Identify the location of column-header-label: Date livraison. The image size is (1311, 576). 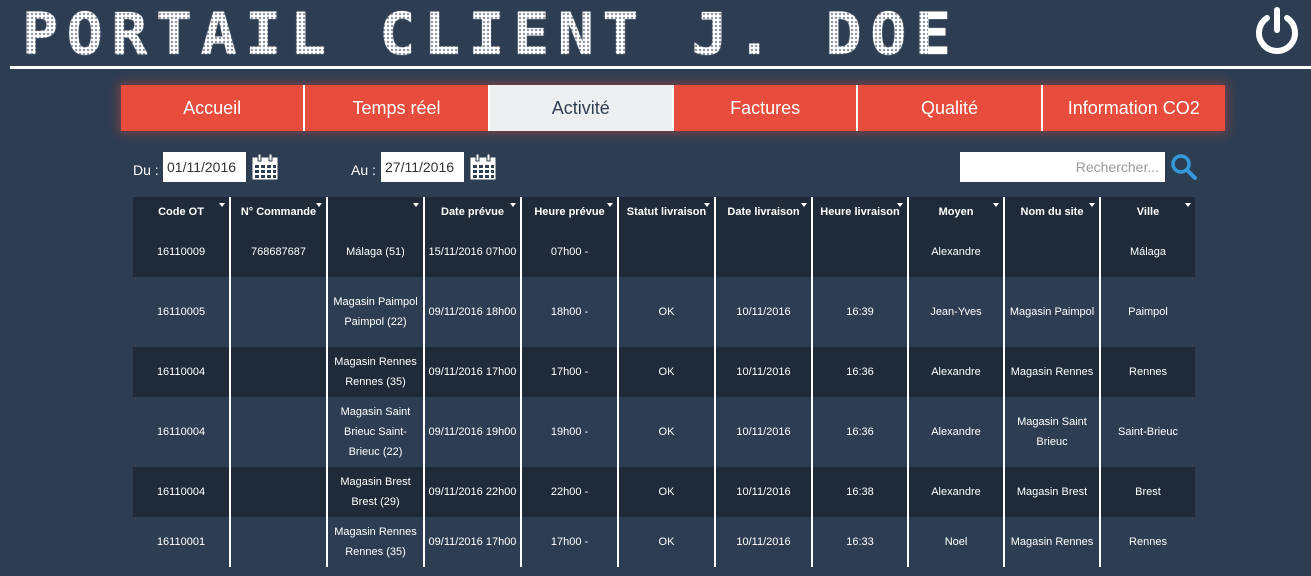
(763, 212).